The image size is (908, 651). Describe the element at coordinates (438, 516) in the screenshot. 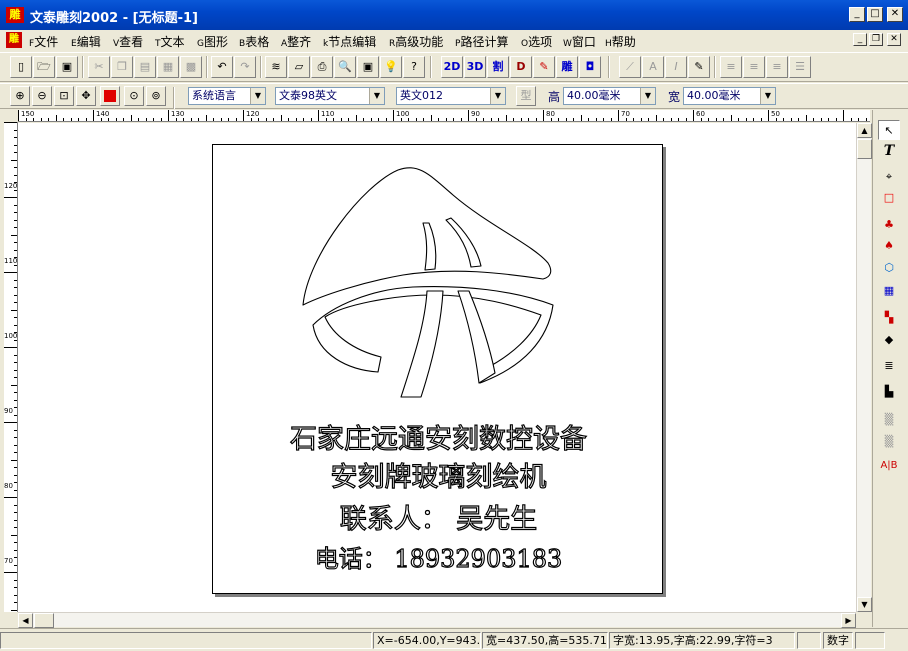

I see `contact-text: 联系人： 吴先生` at that location.